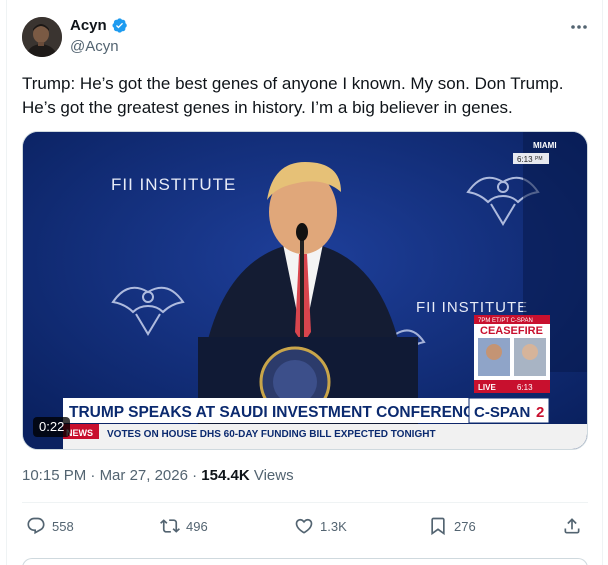  I want to click on network-number: 2, so click(540, 412).